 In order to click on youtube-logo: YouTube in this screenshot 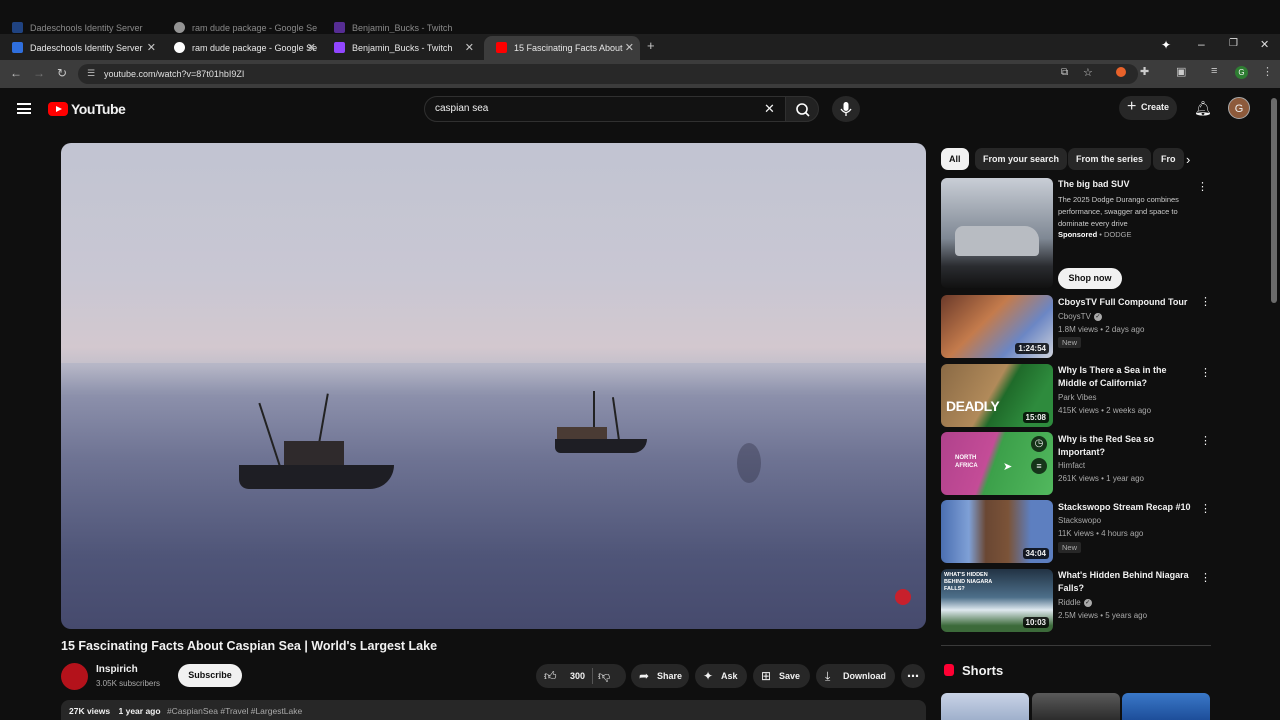, I will do `click(87, 109)`.